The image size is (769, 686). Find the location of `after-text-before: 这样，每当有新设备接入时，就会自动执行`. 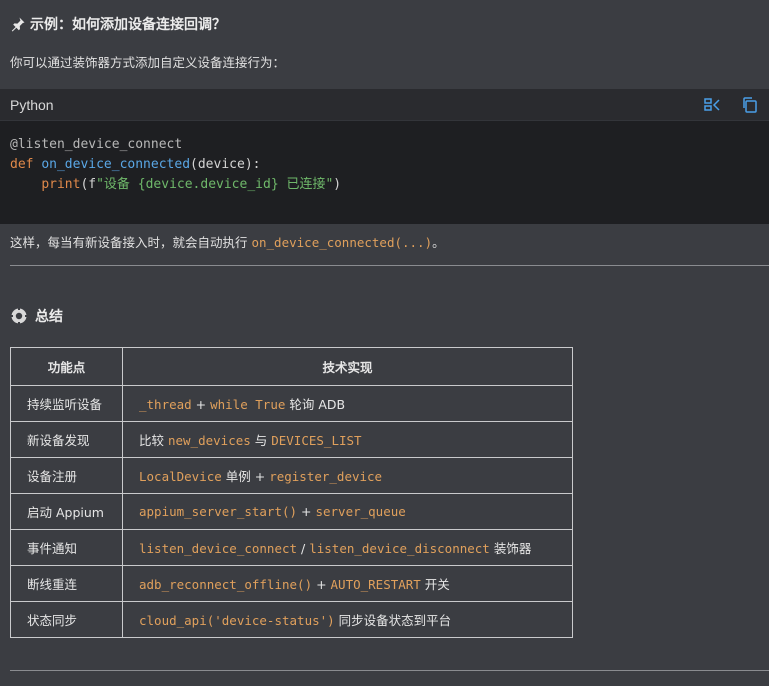

after-text-before: 这样，每当有新设备接入时，就会自动执行 is located at coordinates (131, 242).